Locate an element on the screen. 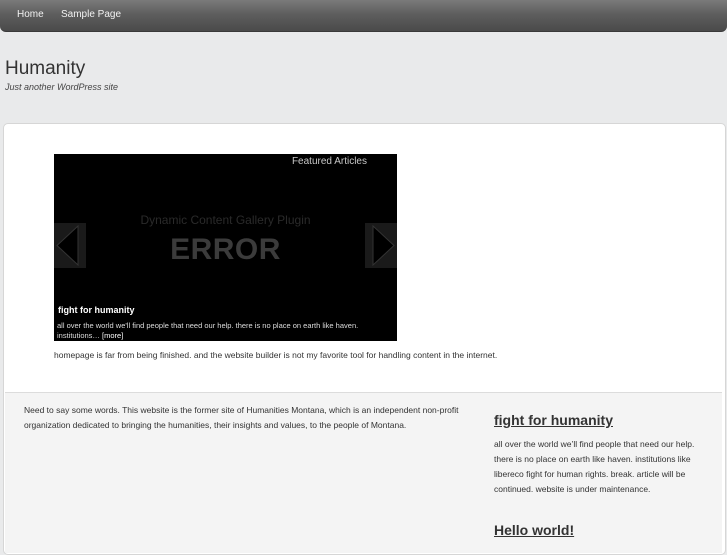 Image resolution: width=727 pixels, height=555 pixels. slide-title: fight for humanity is located at coordinates (96, 310).